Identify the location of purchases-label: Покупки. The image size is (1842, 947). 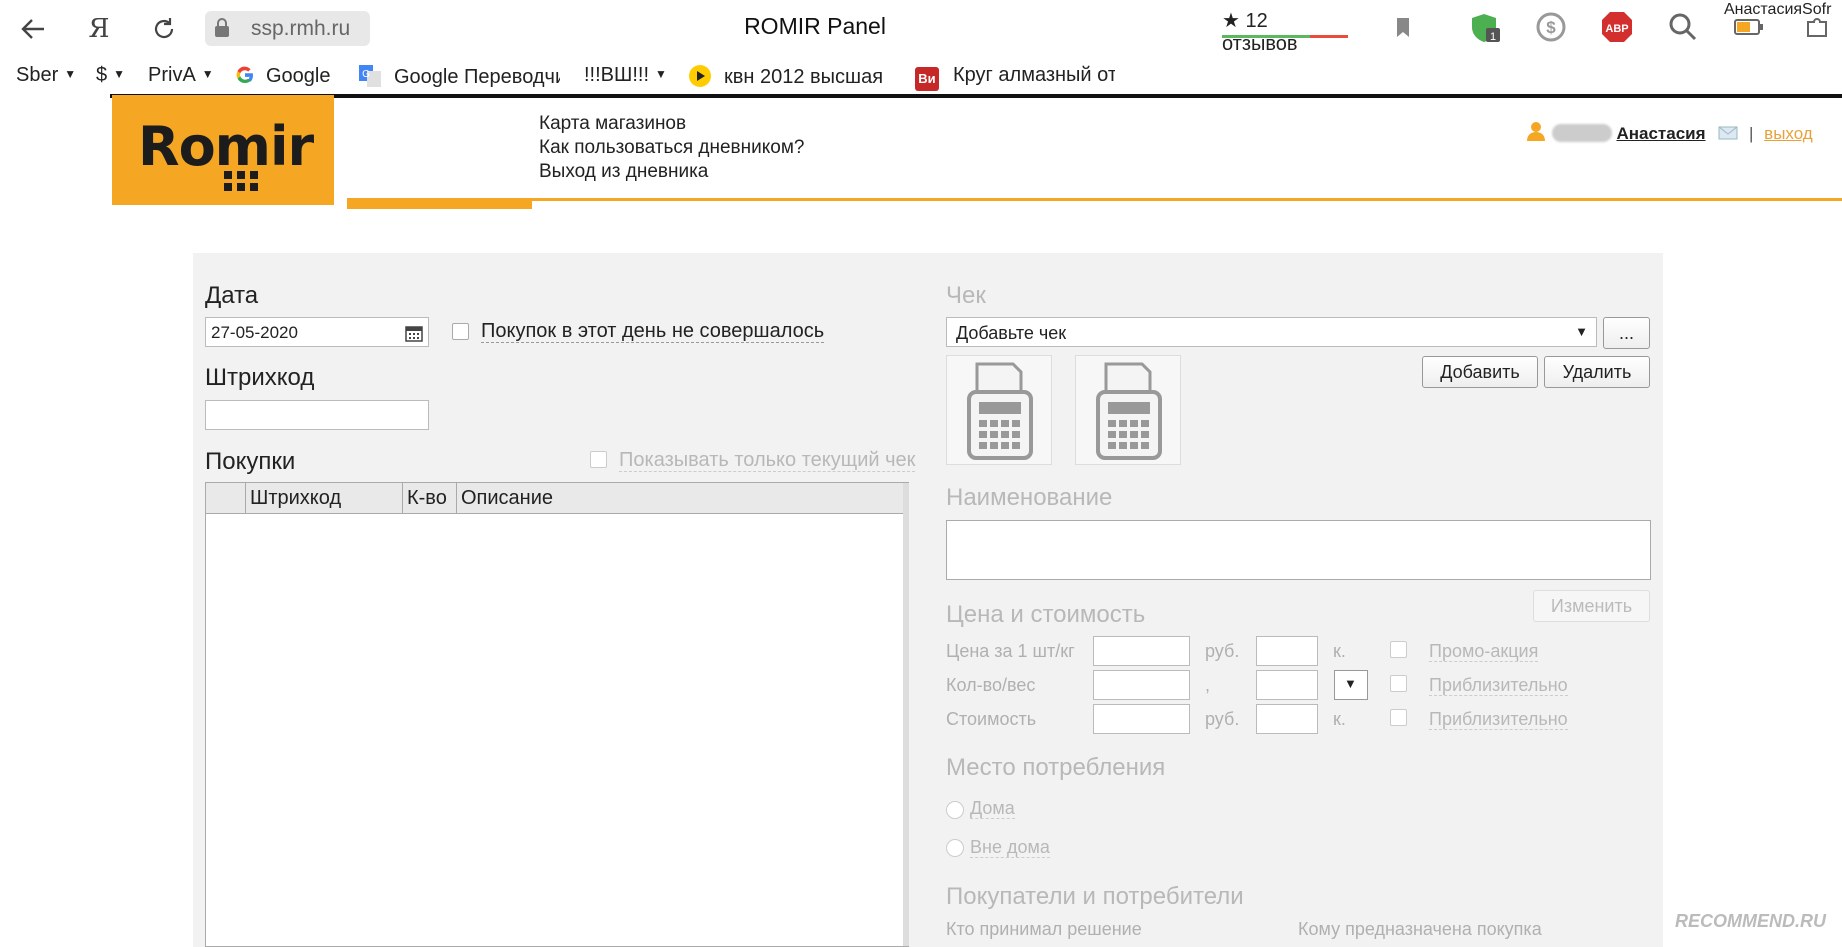
(250, 461).